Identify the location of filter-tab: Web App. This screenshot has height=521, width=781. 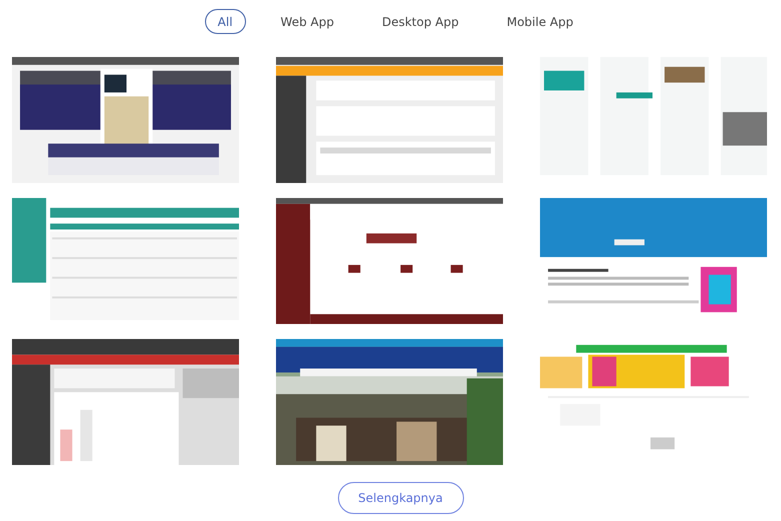
(307, 21).